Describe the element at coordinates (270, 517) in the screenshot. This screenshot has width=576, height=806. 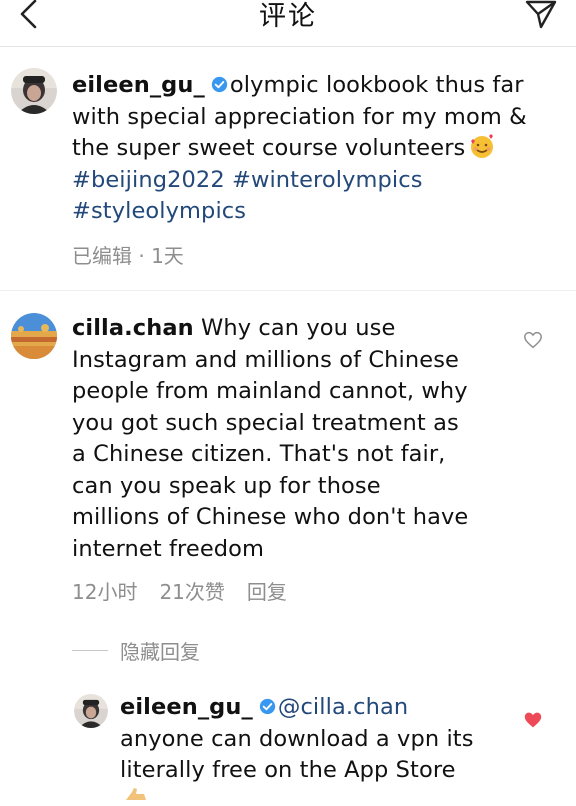
I see `comment-text: millions of Chinese who don't have` at that location.